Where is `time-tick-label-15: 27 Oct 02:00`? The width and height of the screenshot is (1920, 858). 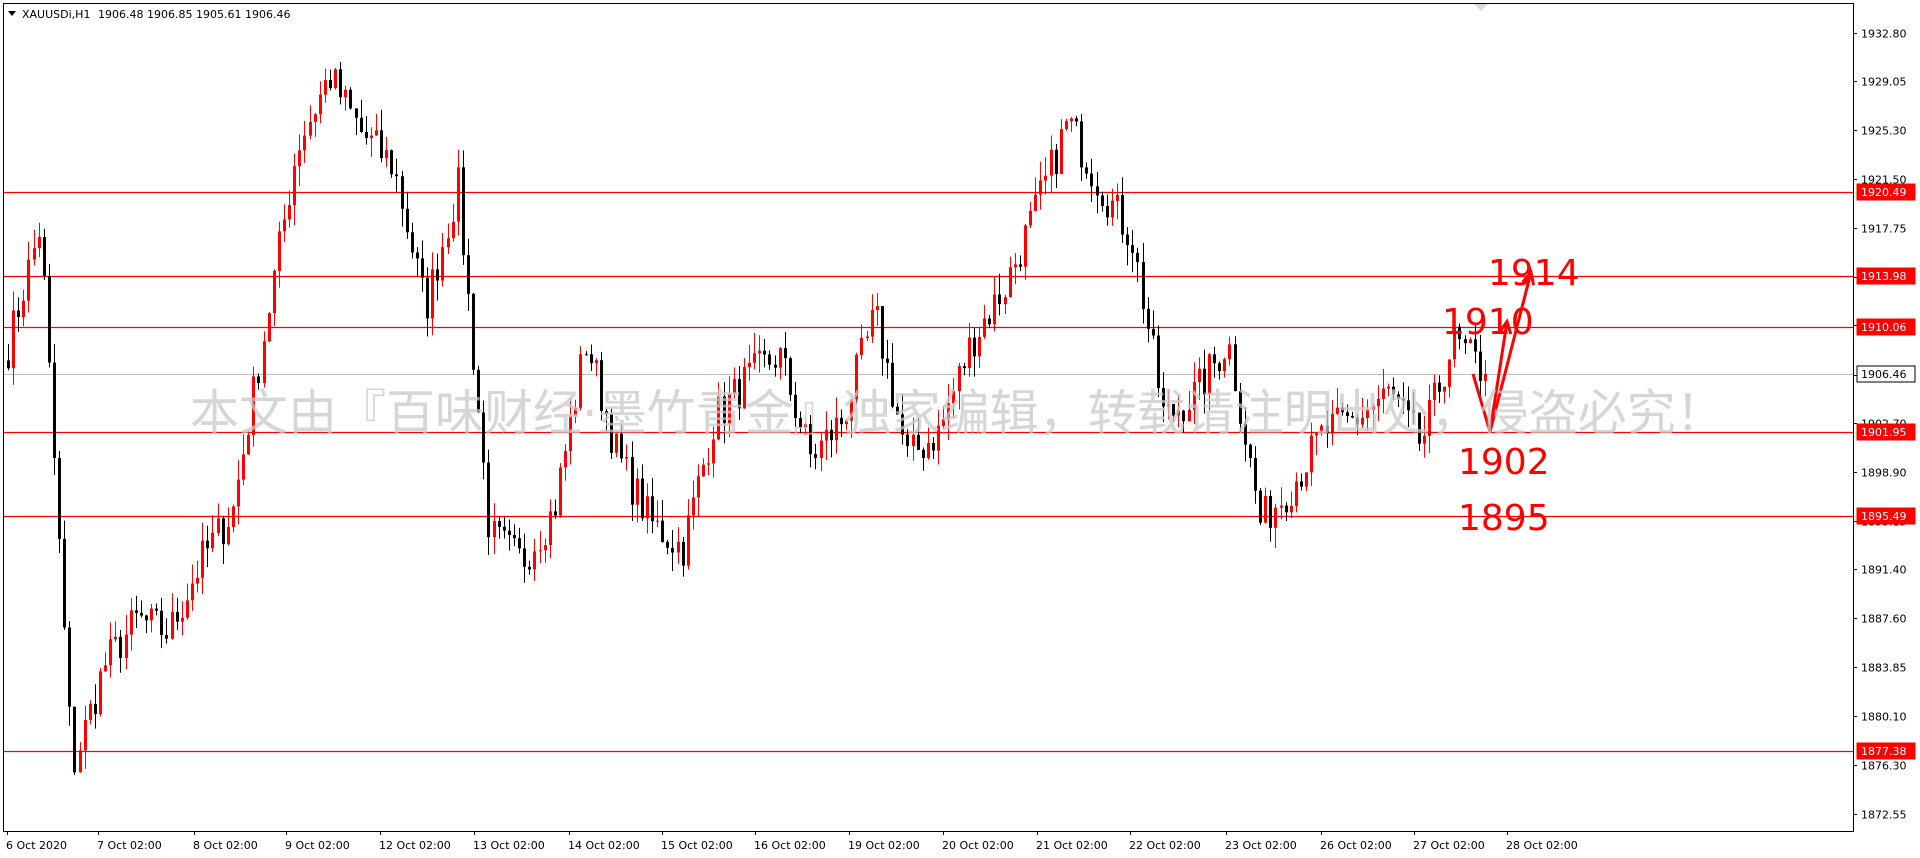
time-tick-label-15: 27 Oct 02:00 is located at coordinates (1449, 845).